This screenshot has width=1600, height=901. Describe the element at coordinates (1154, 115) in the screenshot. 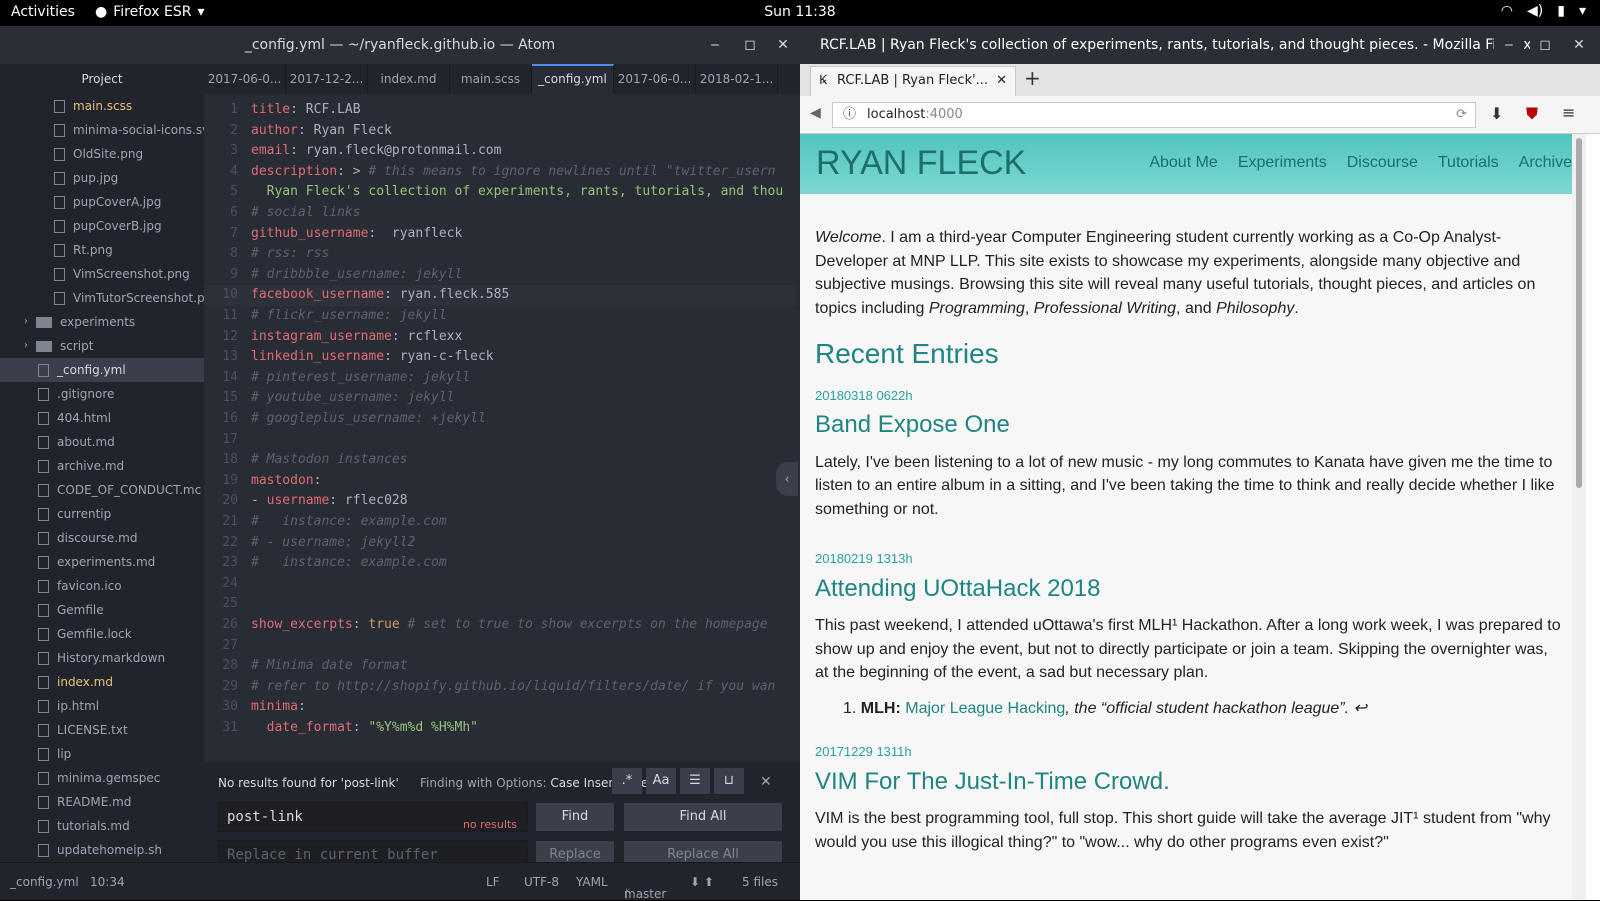

I see `url-bar: ⓘ localhost:4000 ⟳` at that location.